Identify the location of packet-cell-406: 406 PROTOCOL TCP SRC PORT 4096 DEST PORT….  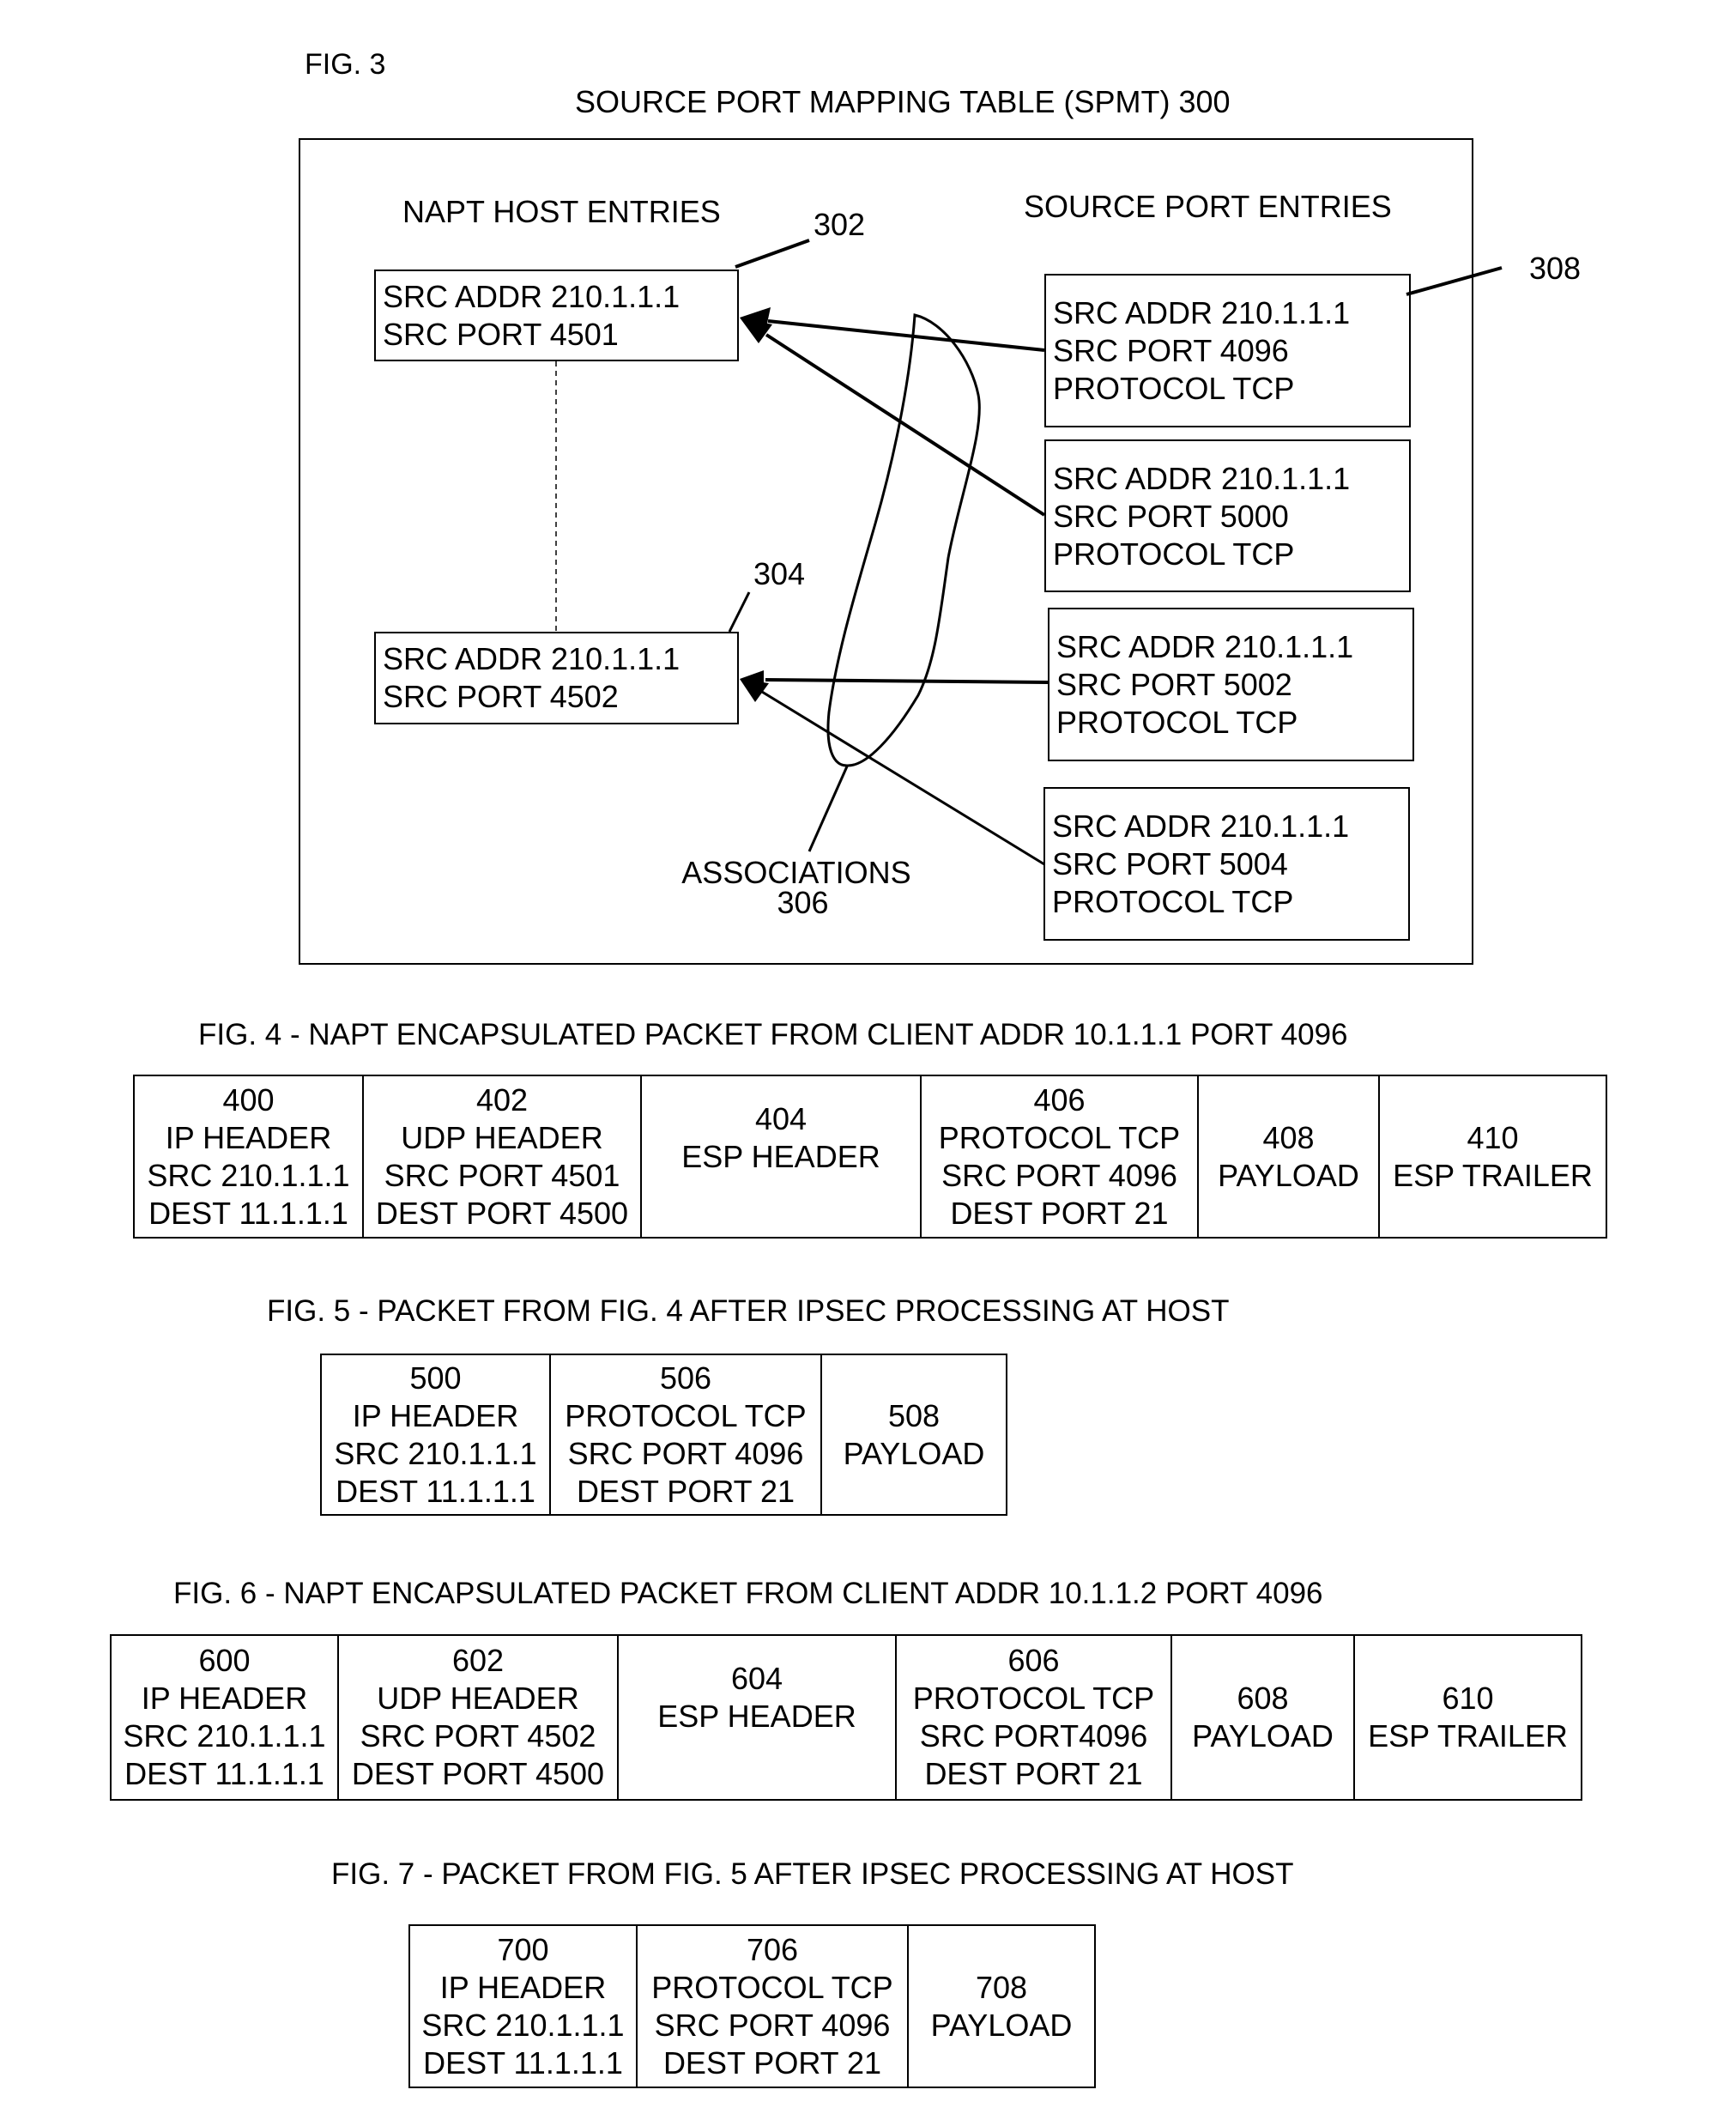
(1060, 1156).